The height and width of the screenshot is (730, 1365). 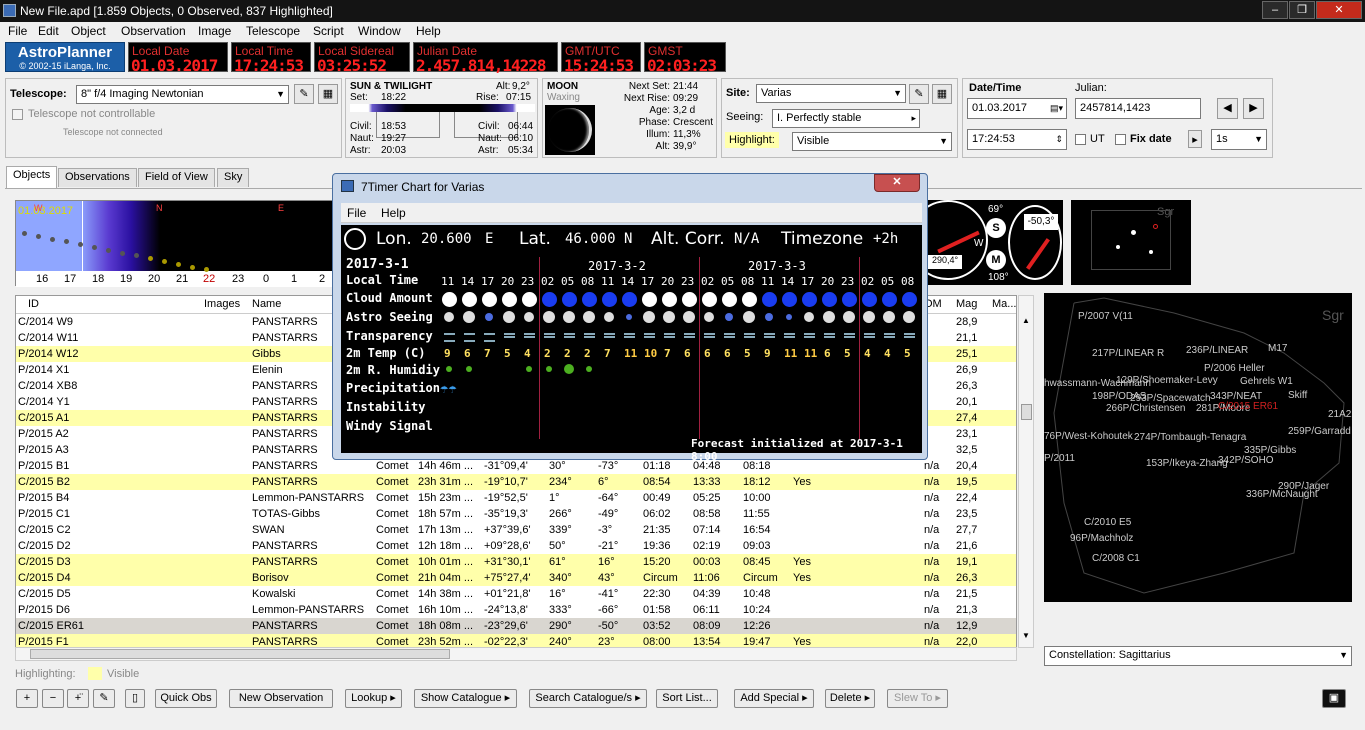 I want to click on table-hscrollbar, so click(x=516, y=654).